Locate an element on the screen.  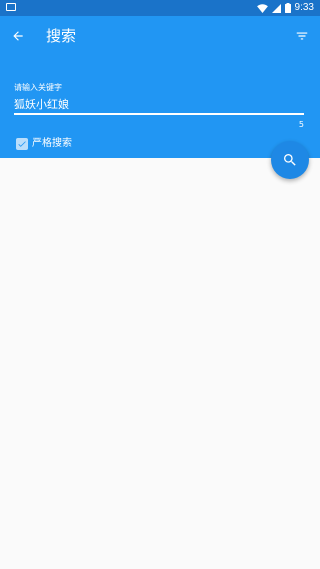
strict-search-label: 严格搜索 is located at coordinates (52, 143).